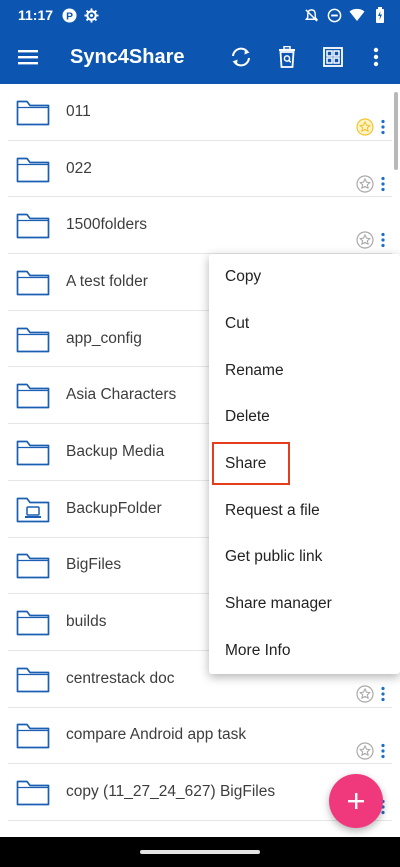 The image size is (400, 867). Describe the element at coordinates (251, 463) in the screenshot. I see `share-highlight-box` at that location.